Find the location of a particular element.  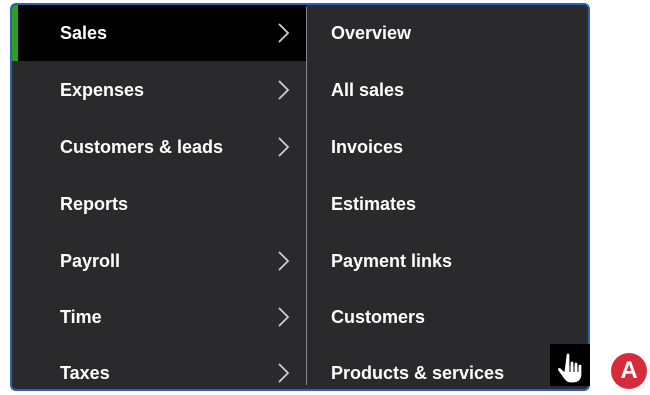

submenu-item-label: Customers is located at coordinates (378, 316).